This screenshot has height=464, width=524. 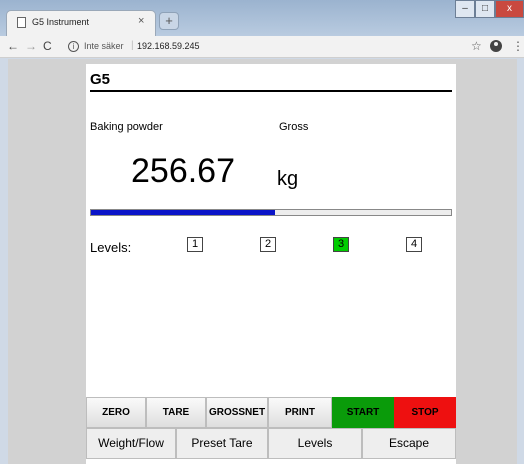 I want to click on new-tab-button: +, so click(x=169, y=21).